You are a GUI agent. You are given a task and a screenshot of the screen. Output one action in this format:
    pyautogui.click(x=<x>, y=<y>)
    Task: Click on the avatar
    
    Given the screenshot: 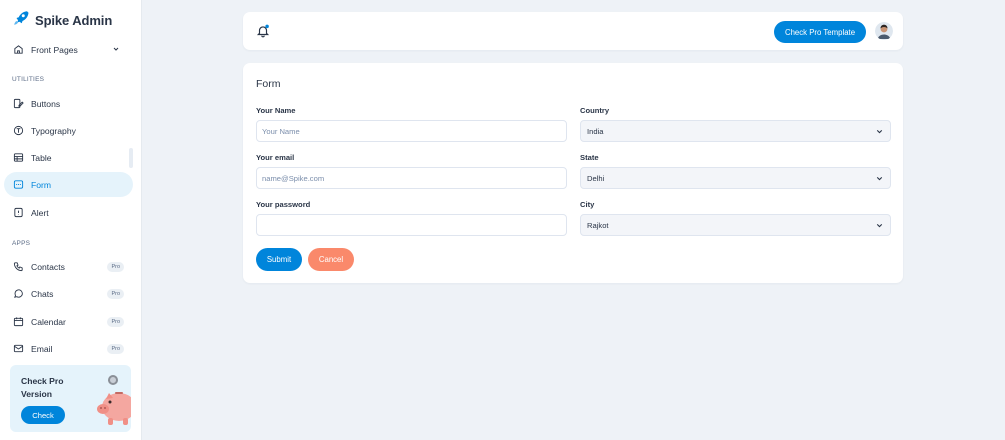 What is the action you would take?
    pyautogui.click(x=884, y=31)
    